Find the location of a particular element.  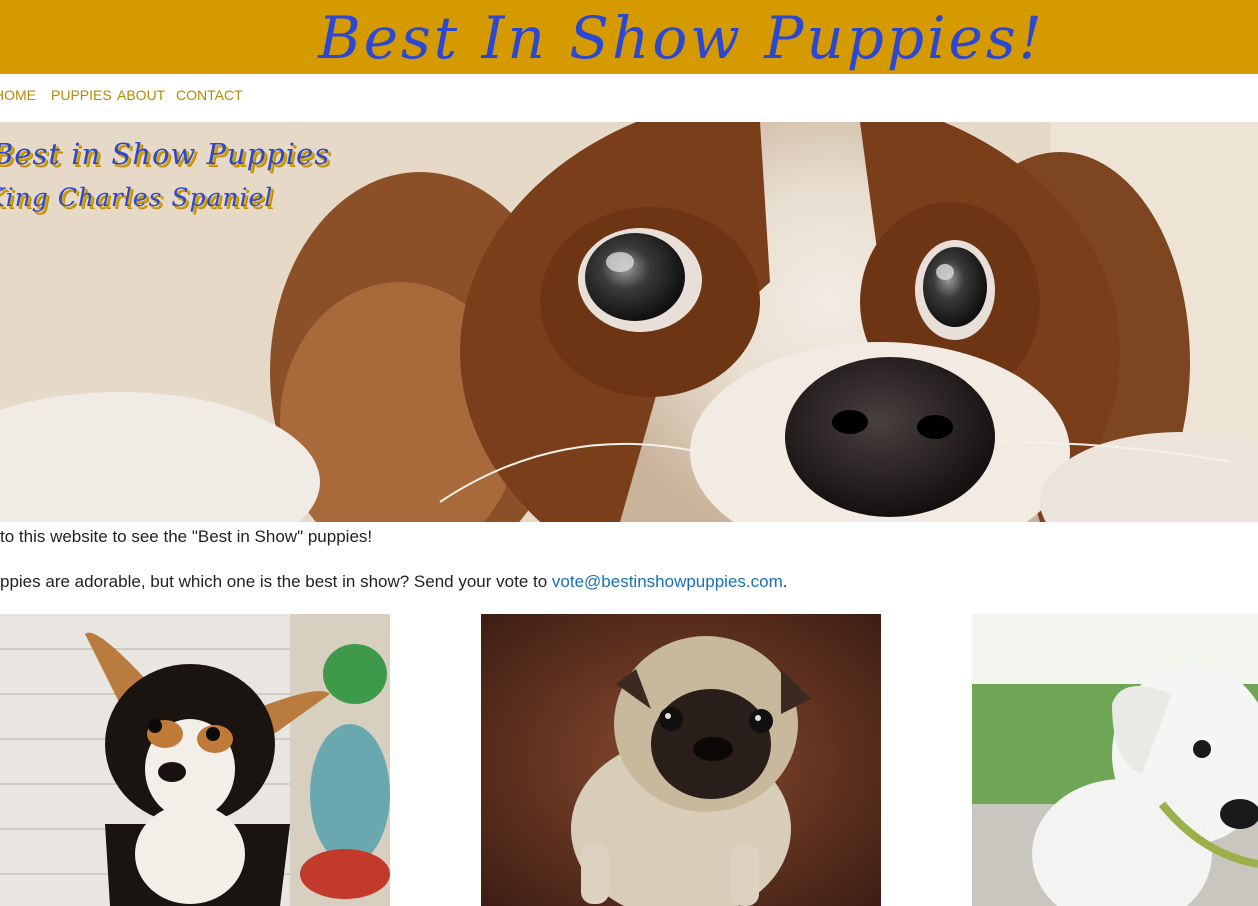

puppy-card-corgi is located at coordinates (195, 760).